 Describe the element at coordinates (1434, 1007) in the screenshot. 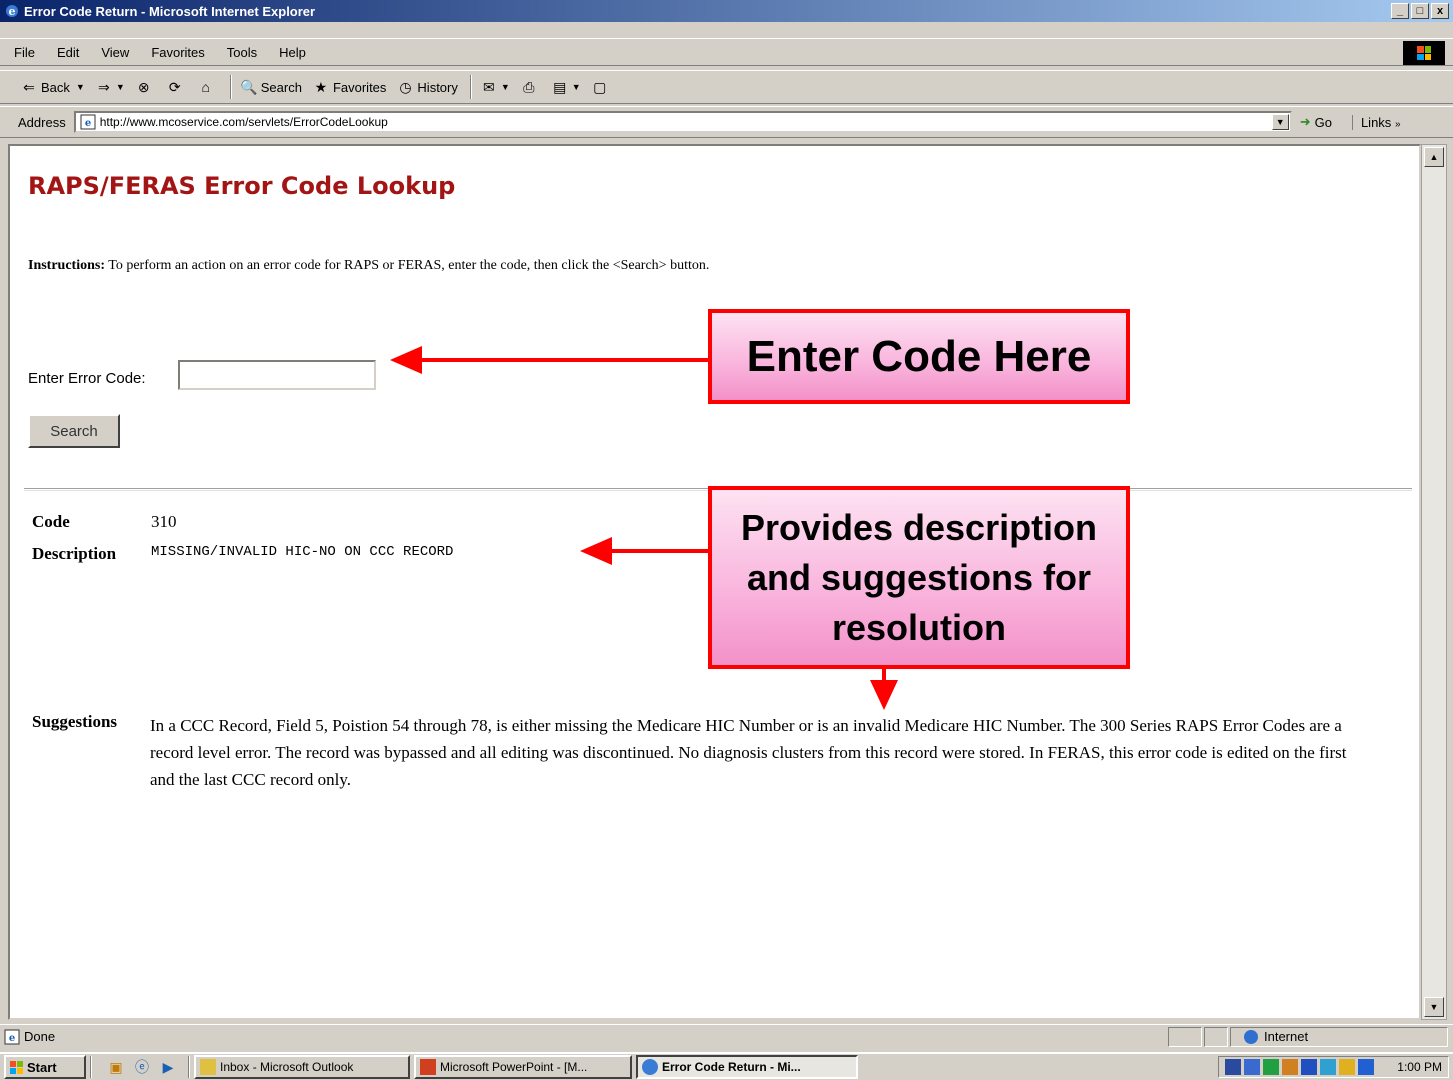

I see `scroll-down-icon: ▼` at that location.